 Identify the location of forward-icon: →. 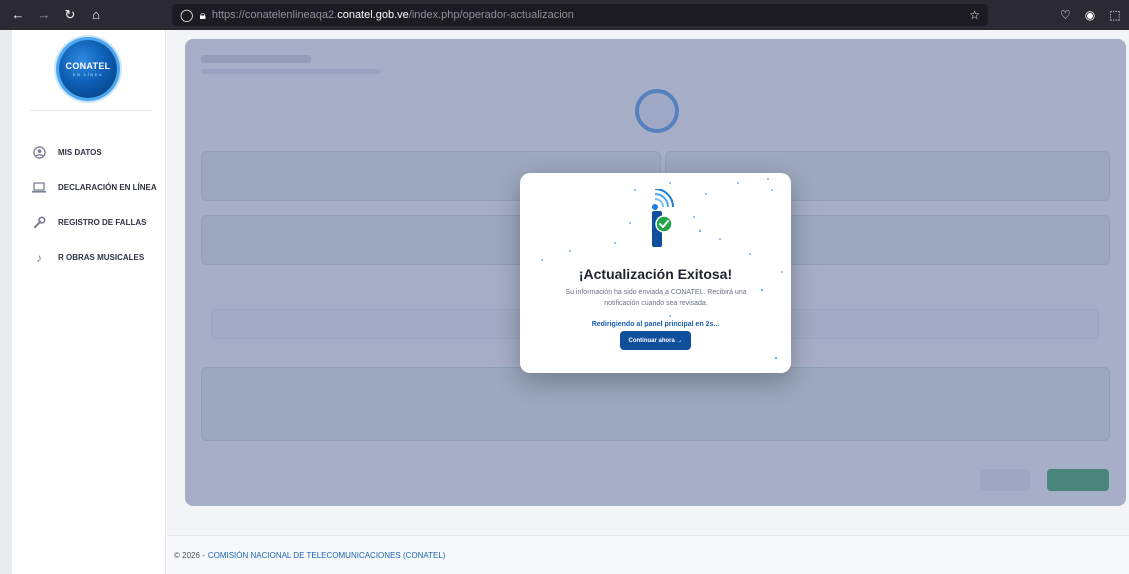
(44, 15).